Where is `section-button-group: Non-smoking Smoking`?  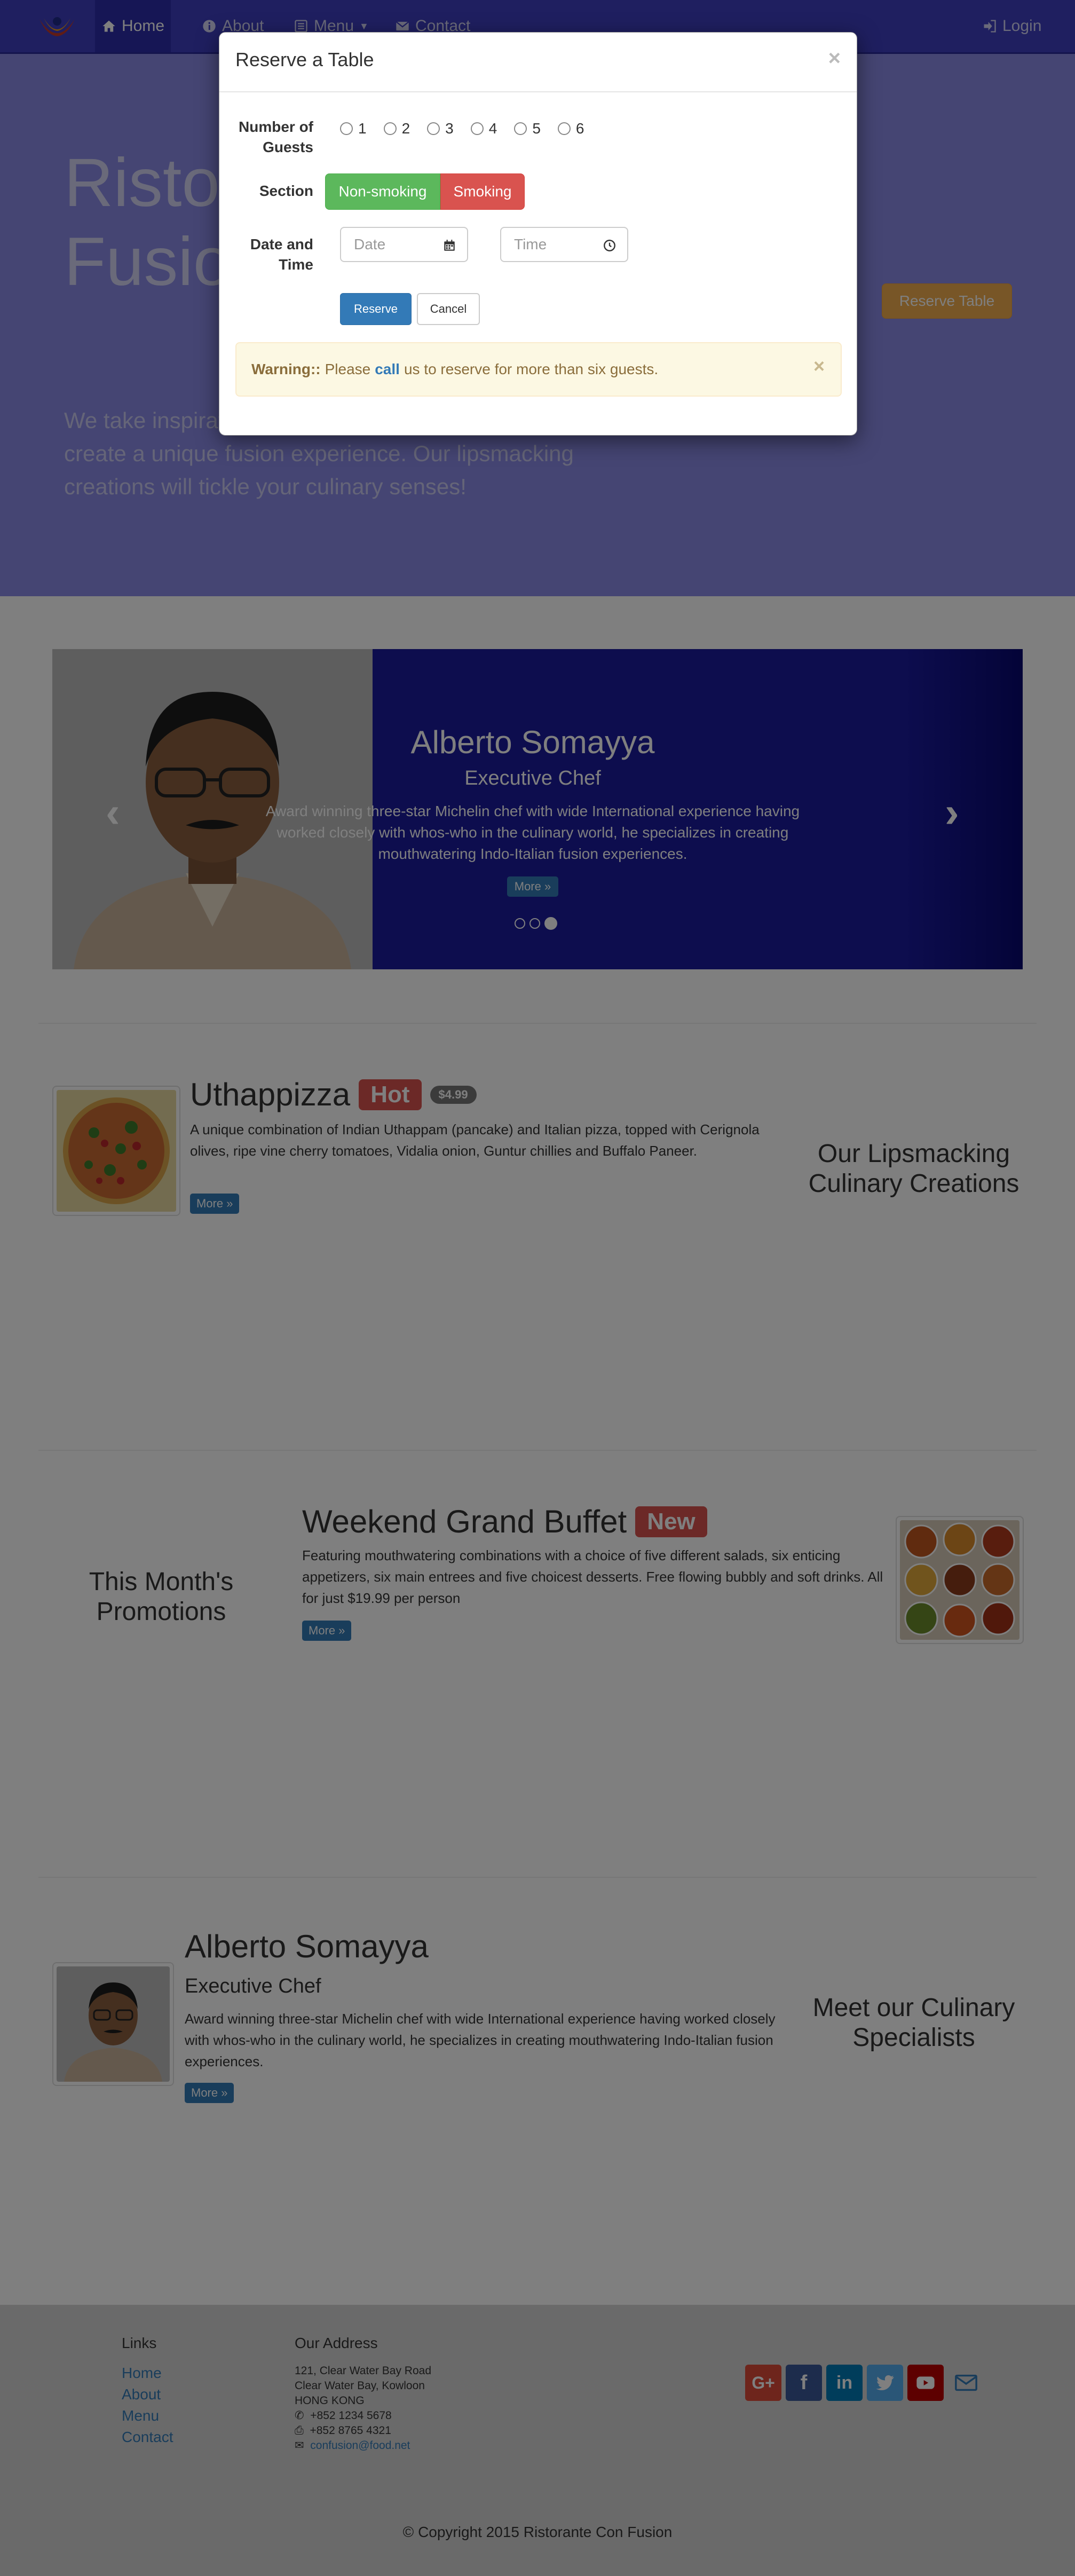
section-button-group: Non-smoking Smoking is located at coordinates (425, 191).